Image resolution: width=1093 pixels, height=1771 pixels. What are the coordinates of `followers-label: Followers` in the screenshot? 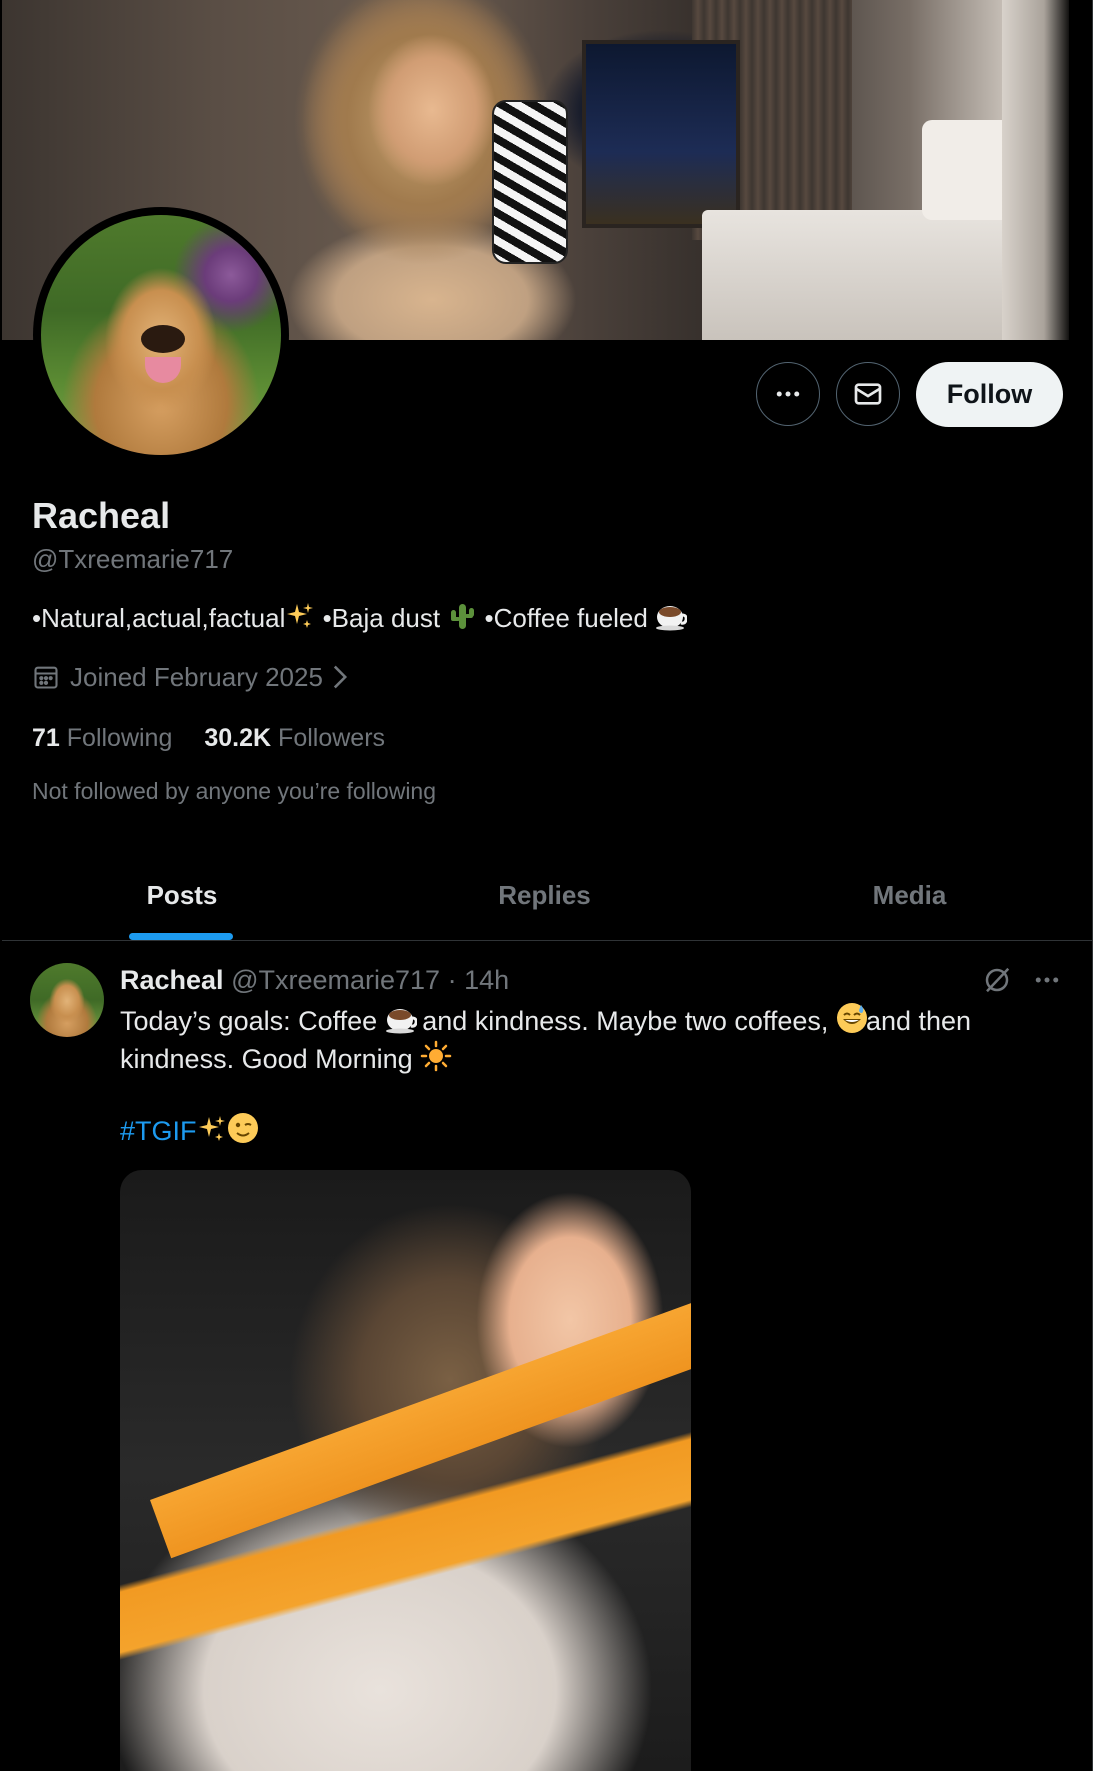 It's located at (332, 738).